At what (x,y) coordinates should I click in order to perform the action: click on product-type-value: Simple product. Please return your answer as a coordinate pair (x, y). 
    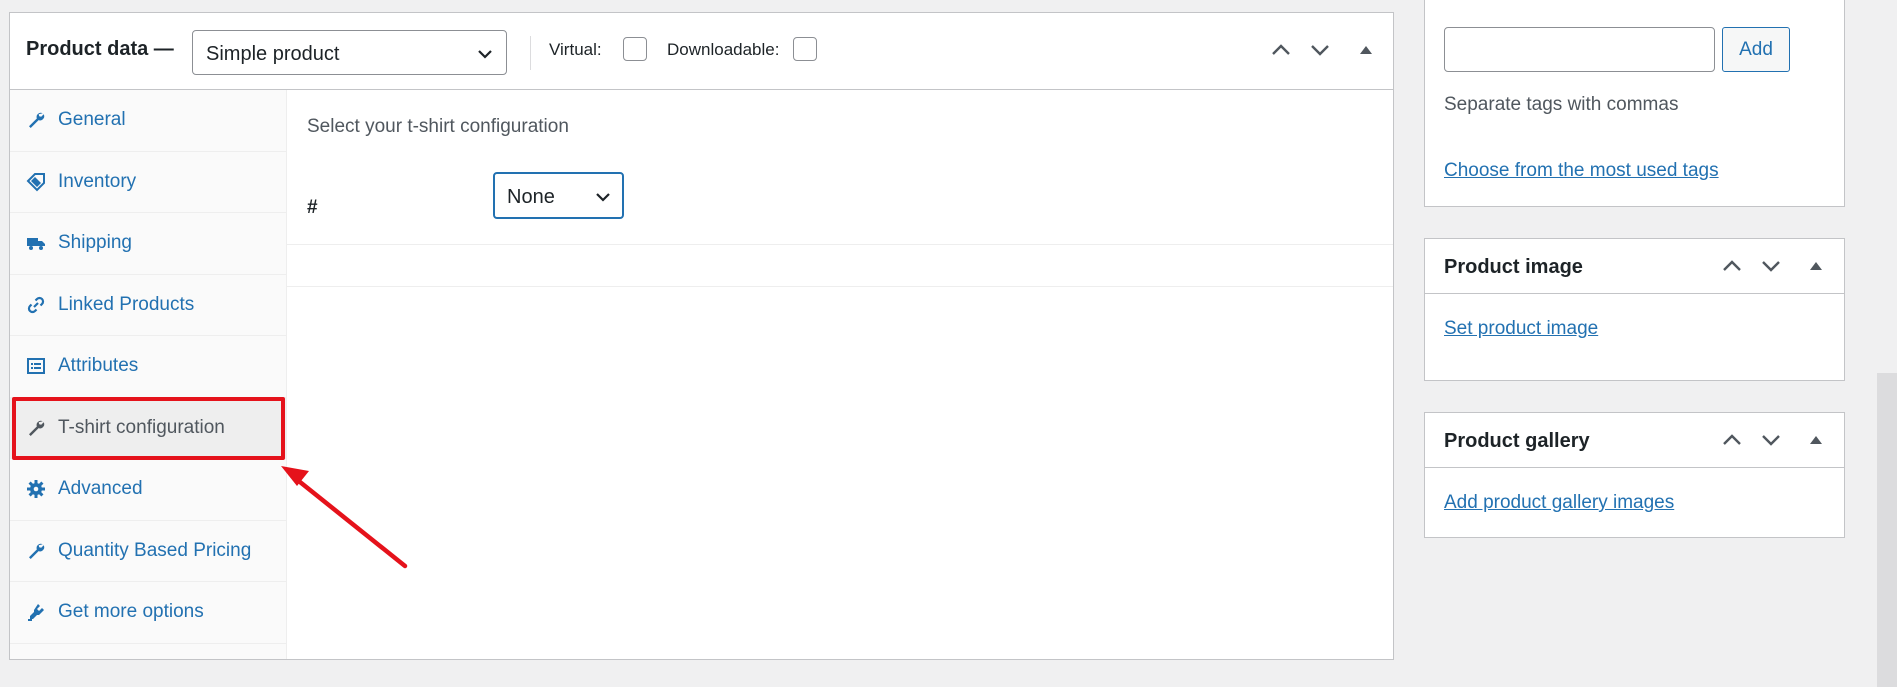
    Looking at the image, I should click on (273, 54).